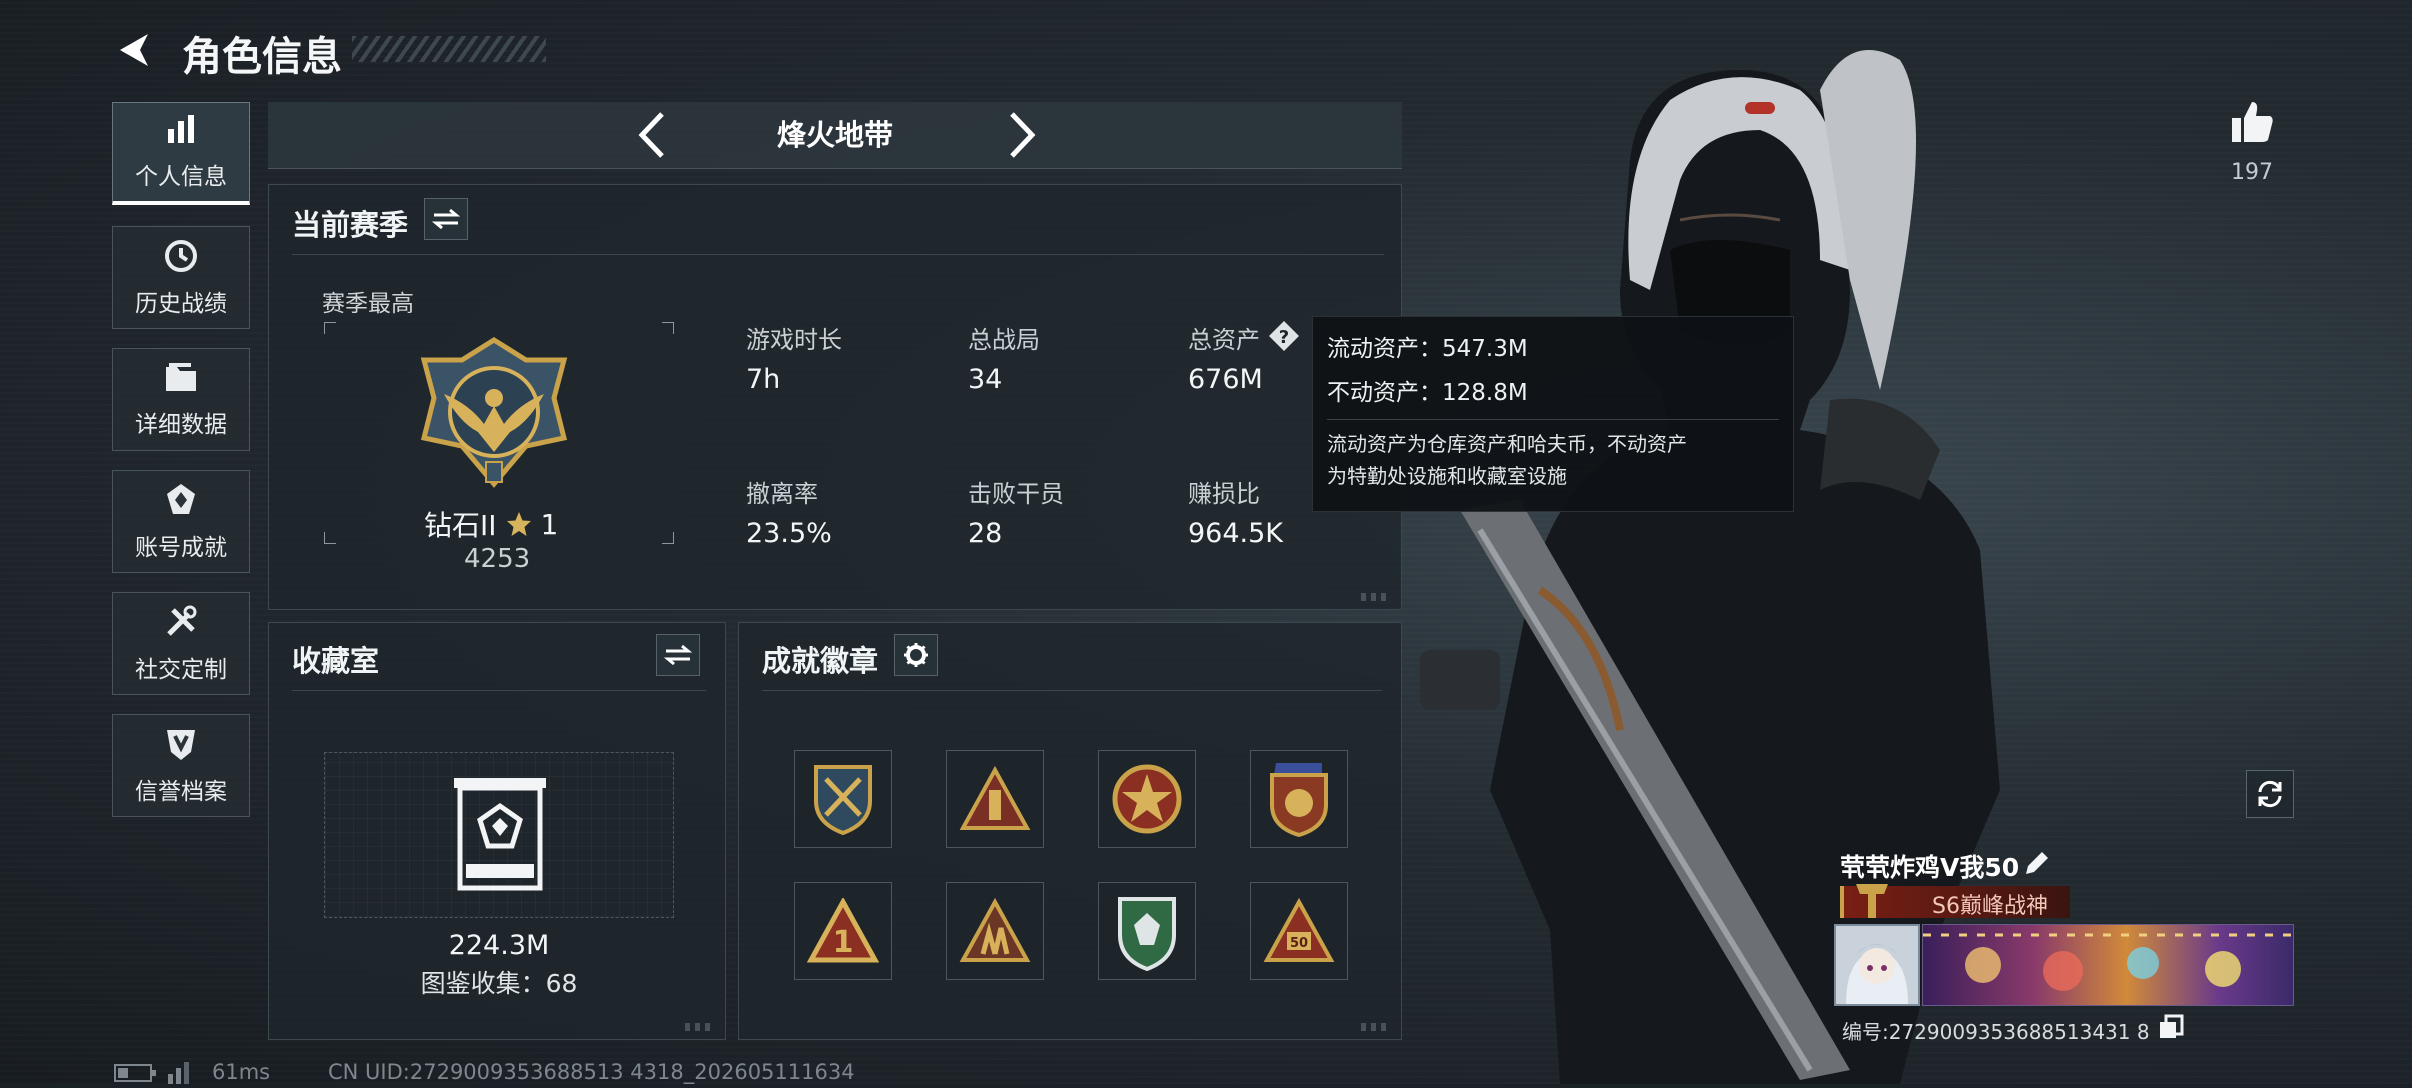 The image size is (2412, 1088). I want to click on stat-label-extraction-rate: 撤离率, so click(782, 494).